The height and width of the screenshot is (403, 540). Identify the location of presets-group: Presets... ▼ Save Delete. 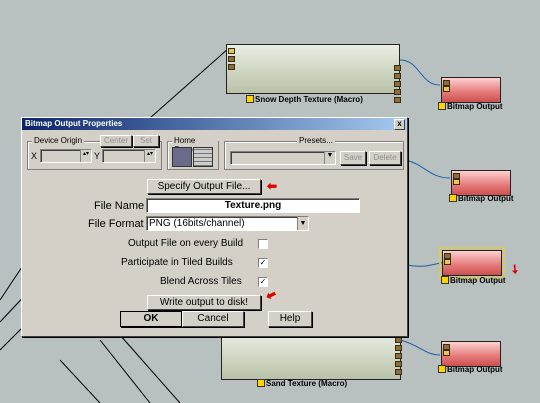
(314, 153).